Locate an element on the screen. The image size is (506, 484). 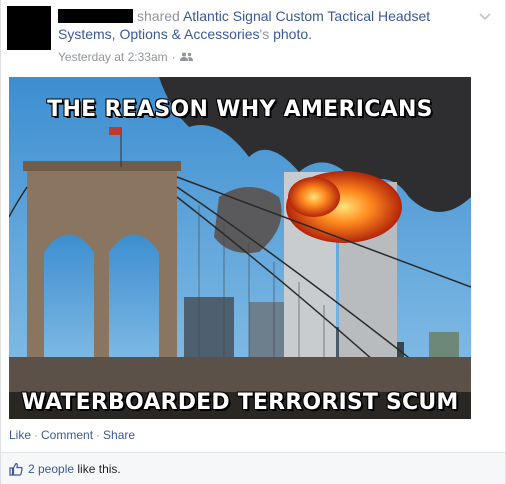
likes-summary: 2 people like this. is located at coordinates (253, 468).